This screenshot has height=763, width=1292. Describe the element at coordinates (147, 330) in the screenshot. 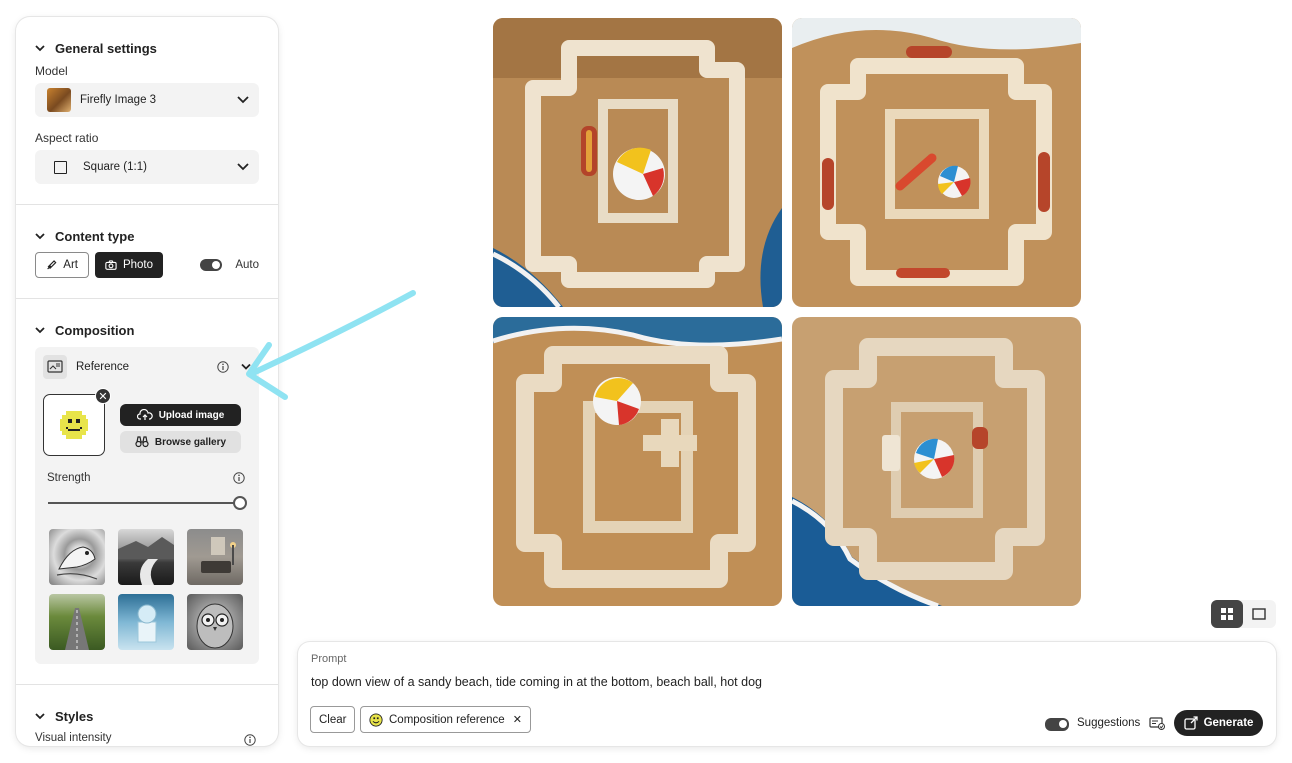

I see `composition-header: Composition` at that location.